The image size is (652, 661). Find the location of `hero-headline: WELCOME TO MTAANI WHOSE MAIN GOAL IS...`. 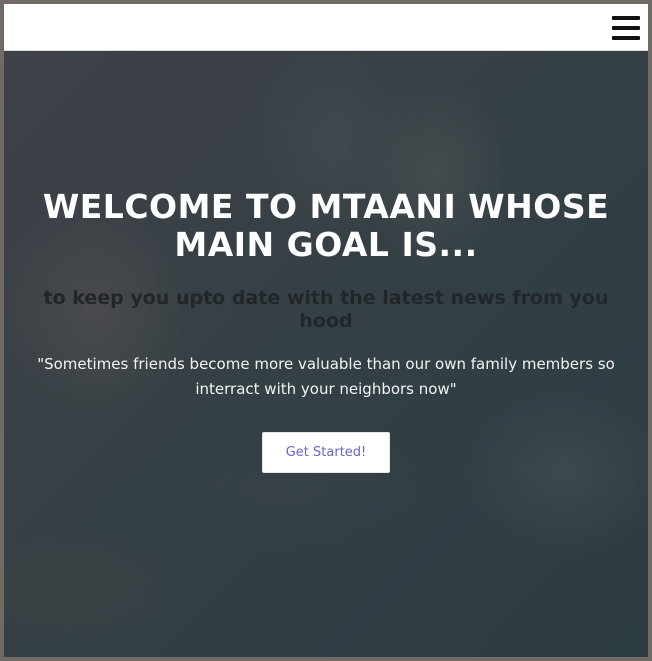

hero-headline: WELCOME TO MTAANI WHOSE MAIN GOAL IS... is located at coordinates (326, 225).